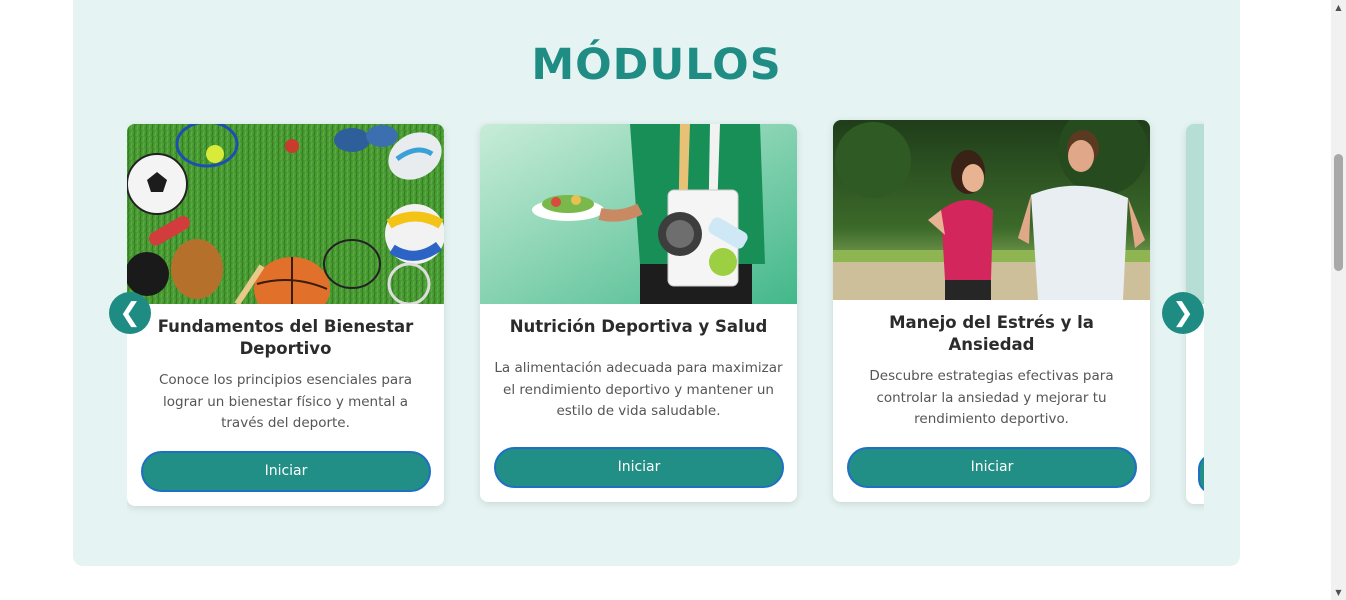  What do you see at coordinates (991, 210) in the screenshot?
I see `couple-running-image` at bounding box center [991, 210].